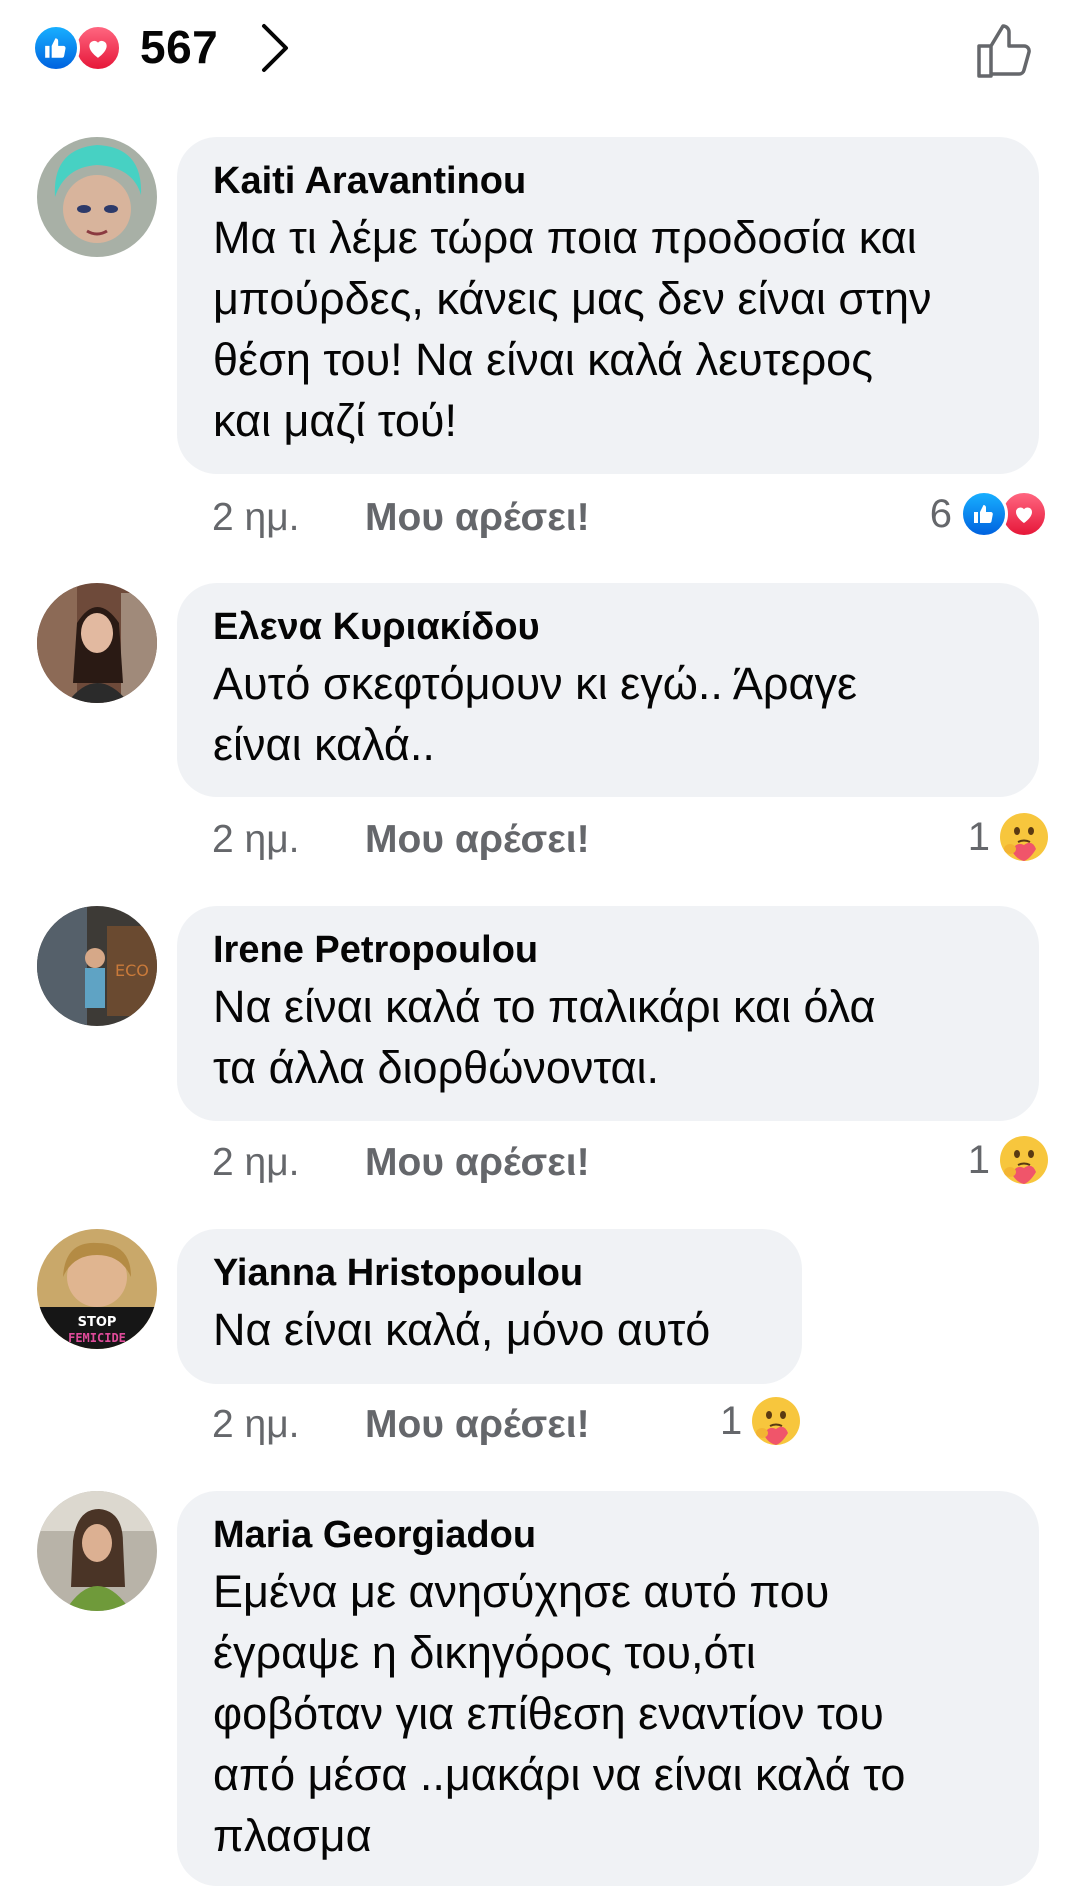  Describe the element at coordinates (540, 50) in the screenshot. I see `reactions-summary-bar: 567` at that location.